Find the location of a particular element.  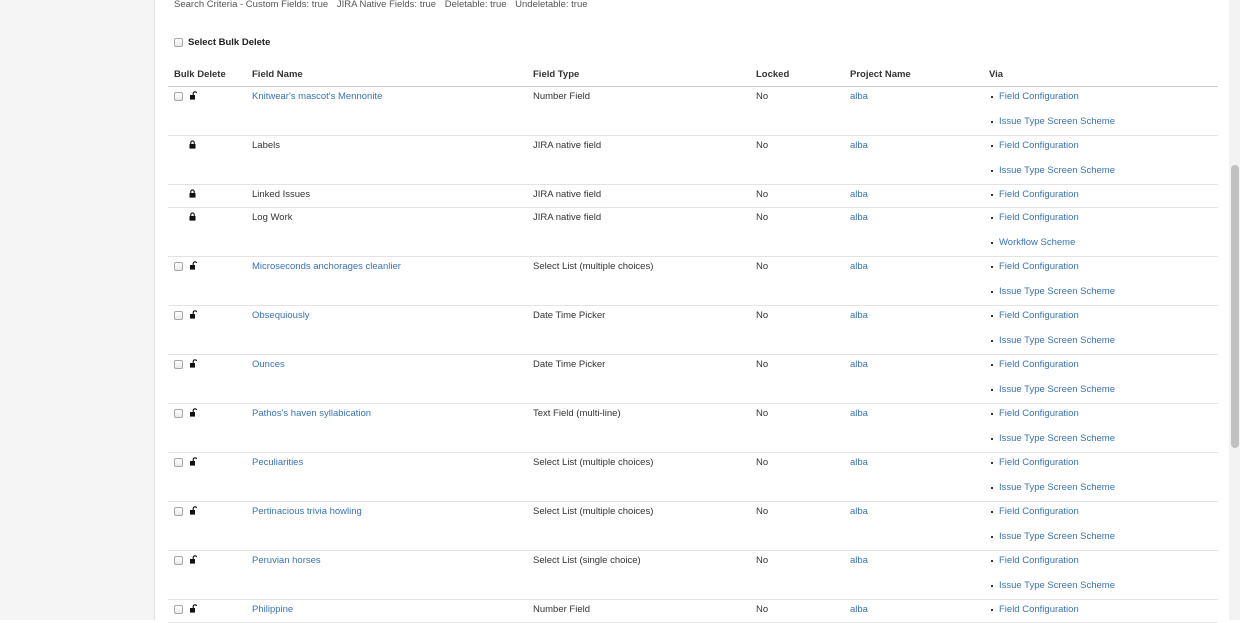

field-name-link: Microseconds anchorages cleanlier is located at coordinates (326, 266).